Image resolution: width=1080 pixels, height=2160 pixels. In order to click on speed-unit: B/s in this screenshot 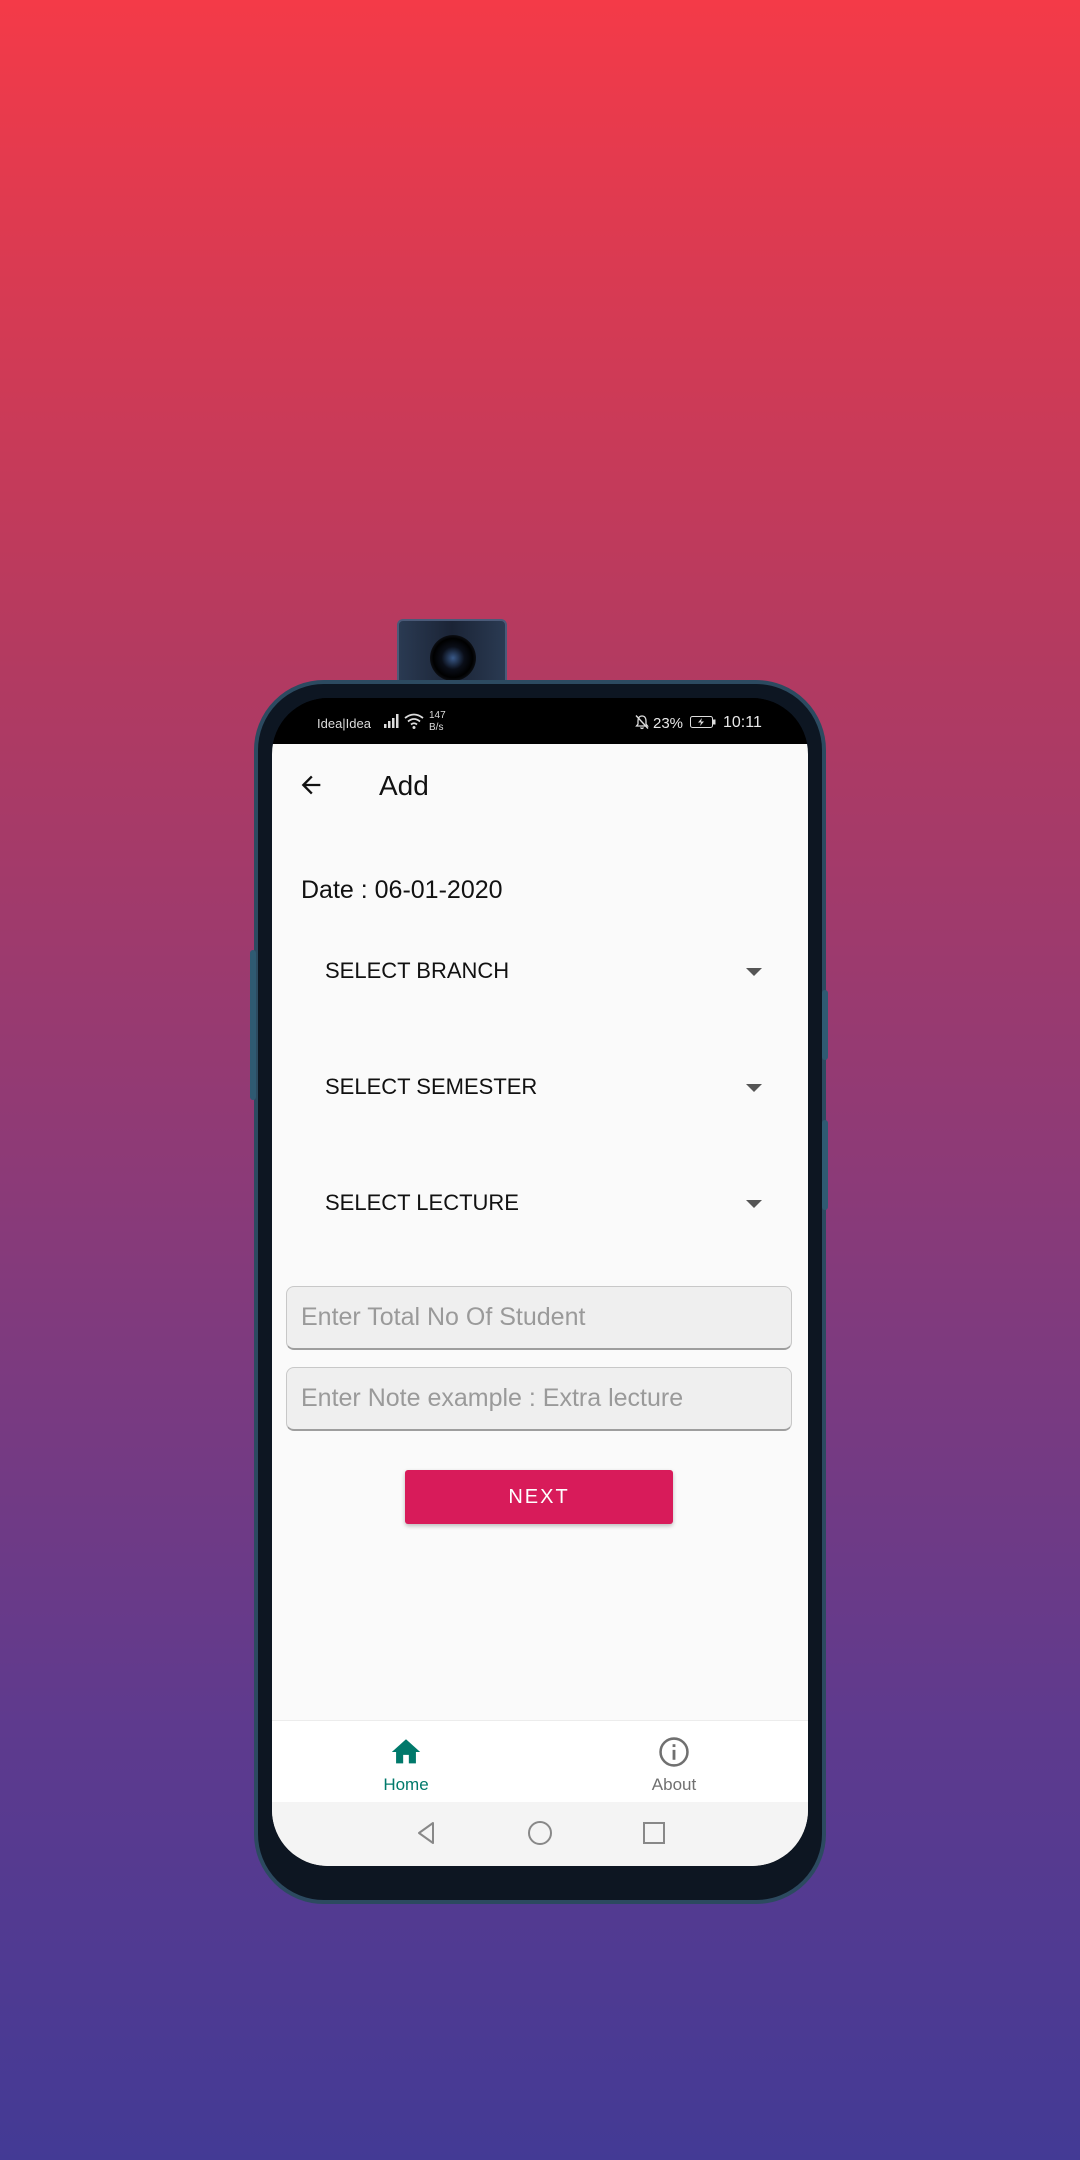, I will do `click(436, 727)`.